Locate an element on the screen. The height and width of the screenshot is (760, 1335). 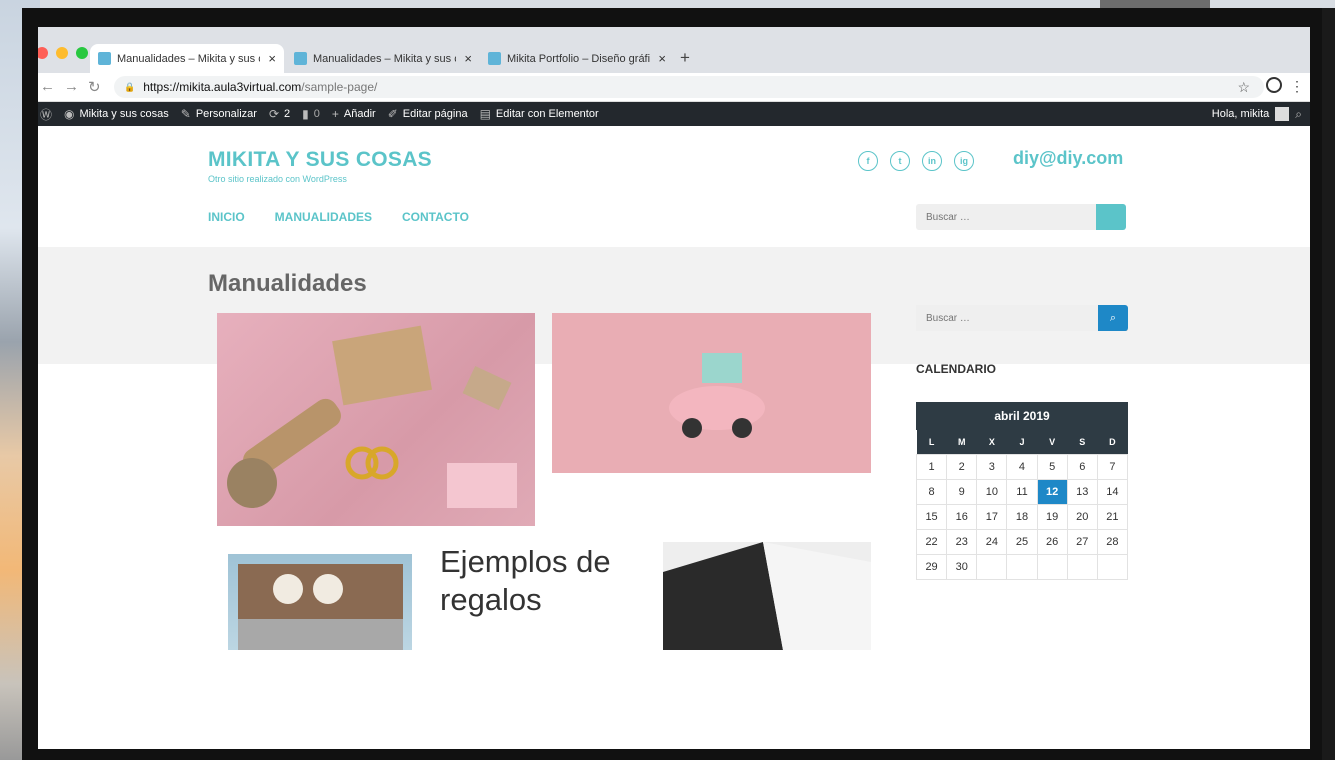
calendar-day: 8 is located at coordinates (931, 491).